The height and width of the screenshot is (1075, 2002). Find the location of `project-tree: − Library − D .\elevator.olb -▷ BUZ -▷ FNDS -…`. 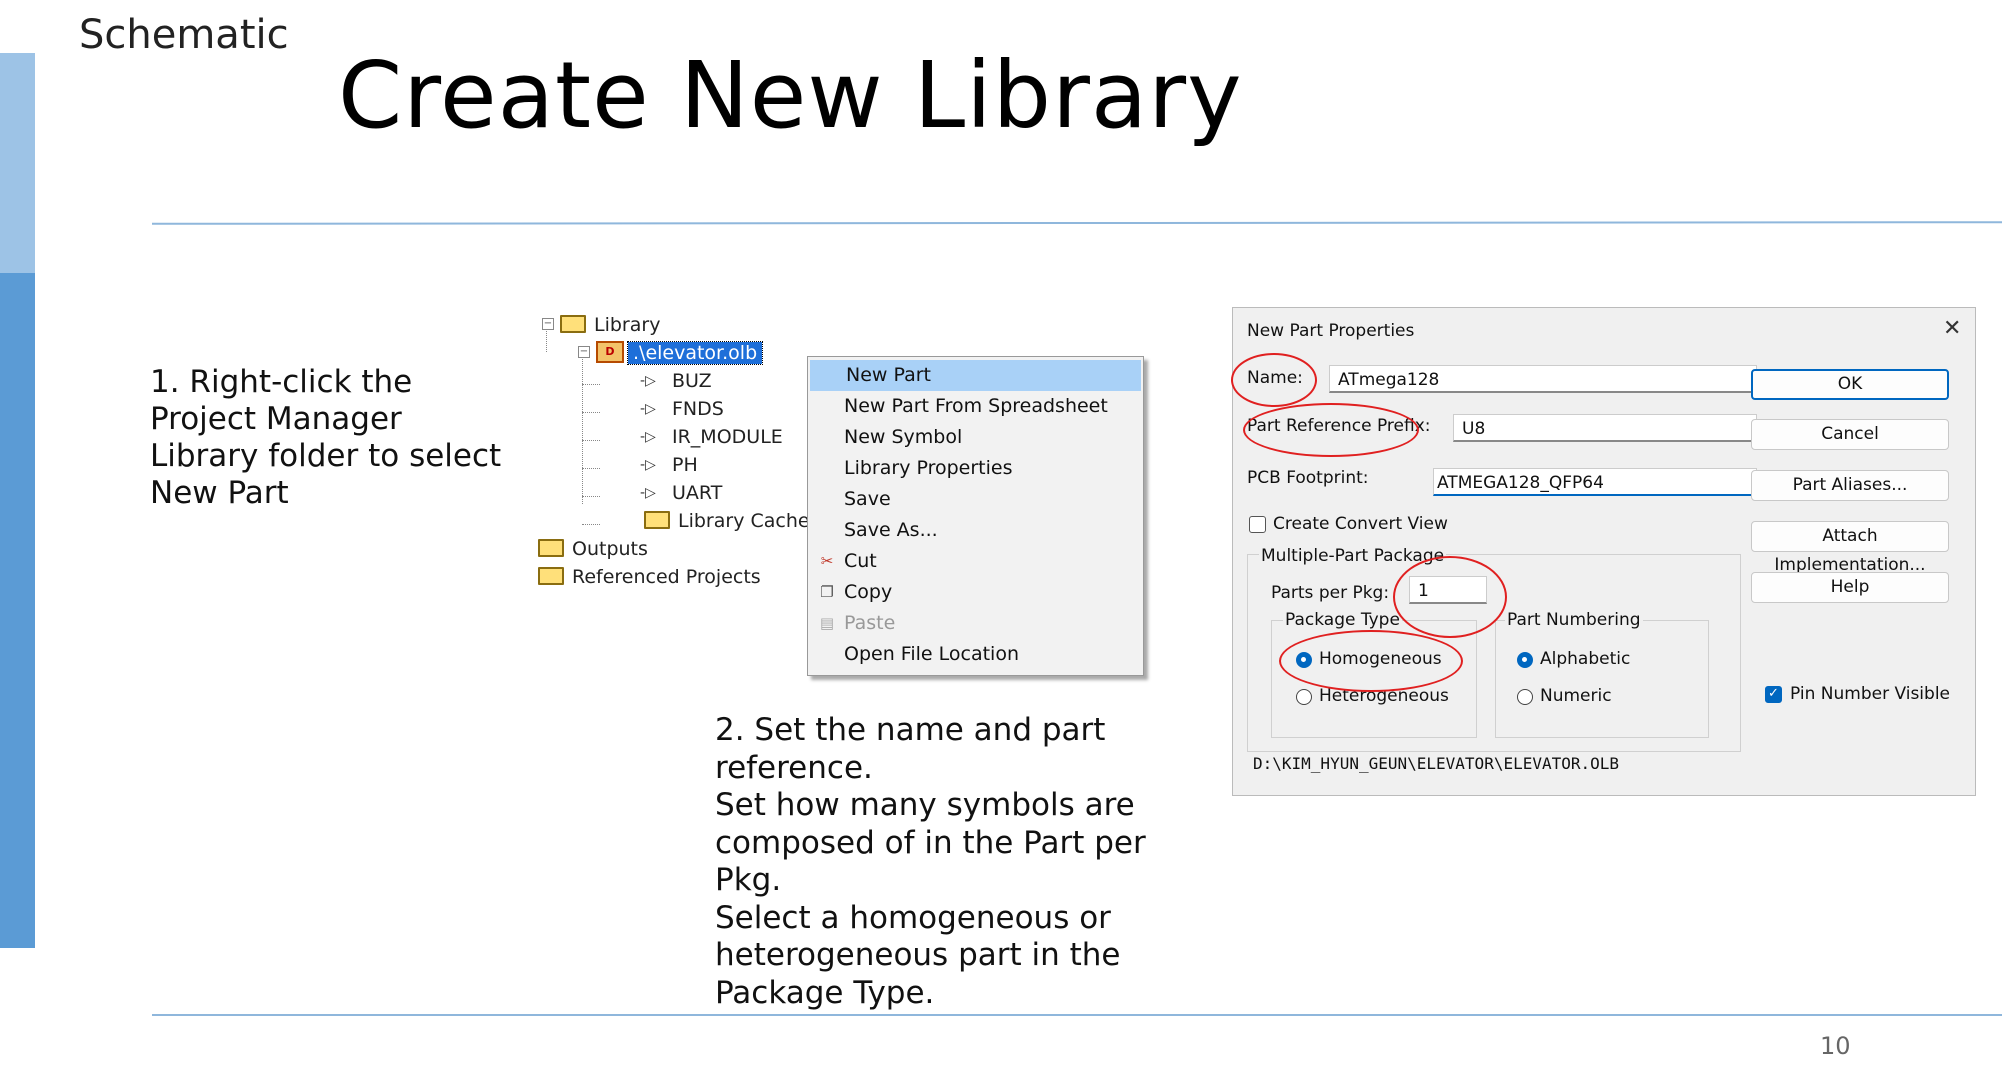

project-tree: − Library − D .\elevator.olb -▷ BUZ -▷ FNDS -… is located at coordinates (670, 457).